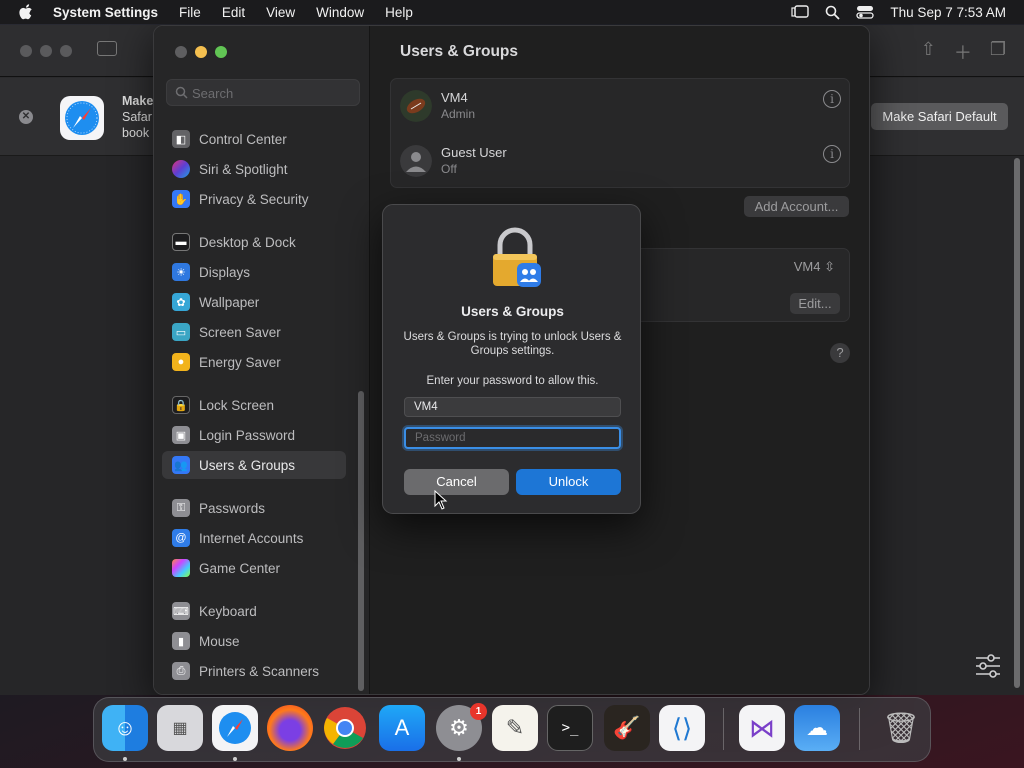 This screenshot has width=1024, height=768. I want to click on sidebar-item-desktop-dock: ▬ Desktop & Dock, so click(254, 242).